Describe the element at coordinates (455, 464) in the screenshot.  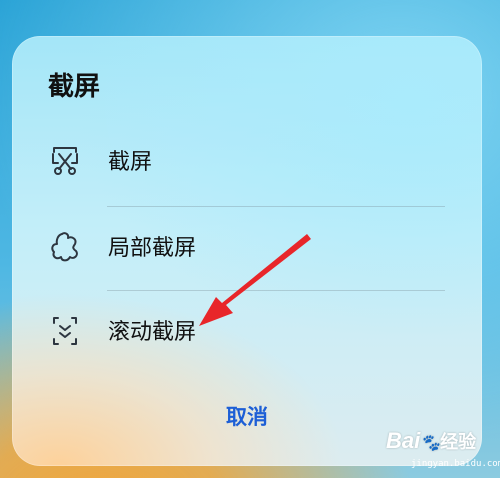
I see `watermark-url: jingyan.baidu.com` at that location.